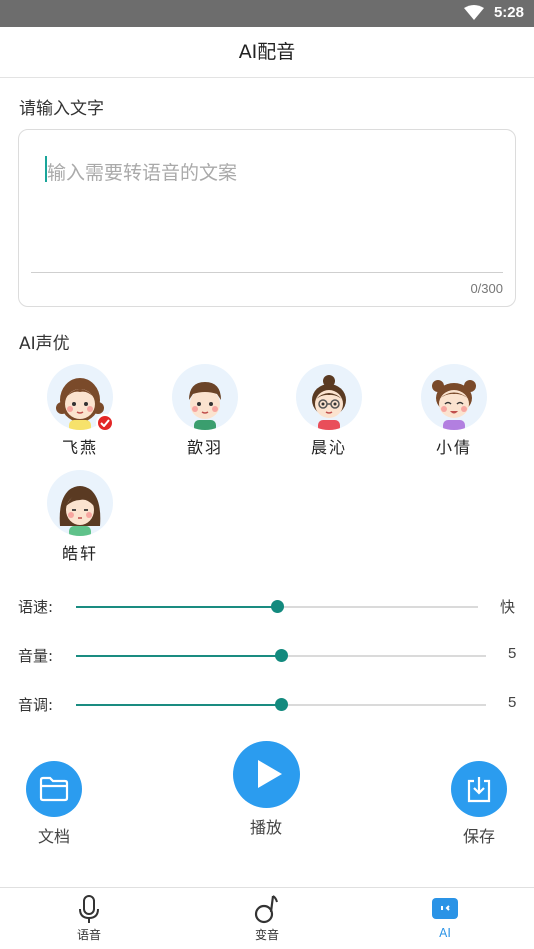 The image size is (534, 949). I want to click on status-time: 5:28, so click(508, 12).